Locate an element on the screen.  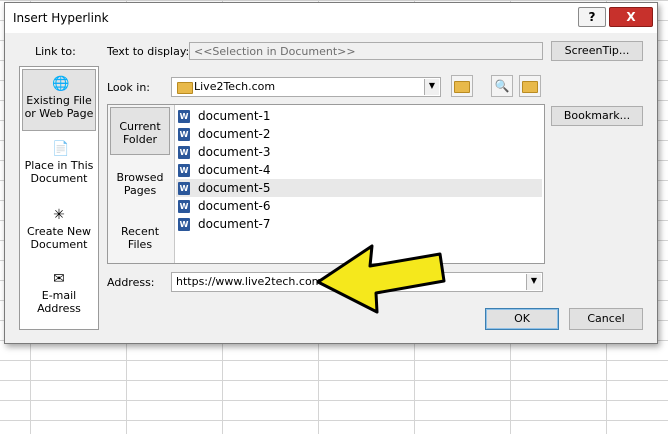
annotation-arrow is located at coordinates (381, 279).